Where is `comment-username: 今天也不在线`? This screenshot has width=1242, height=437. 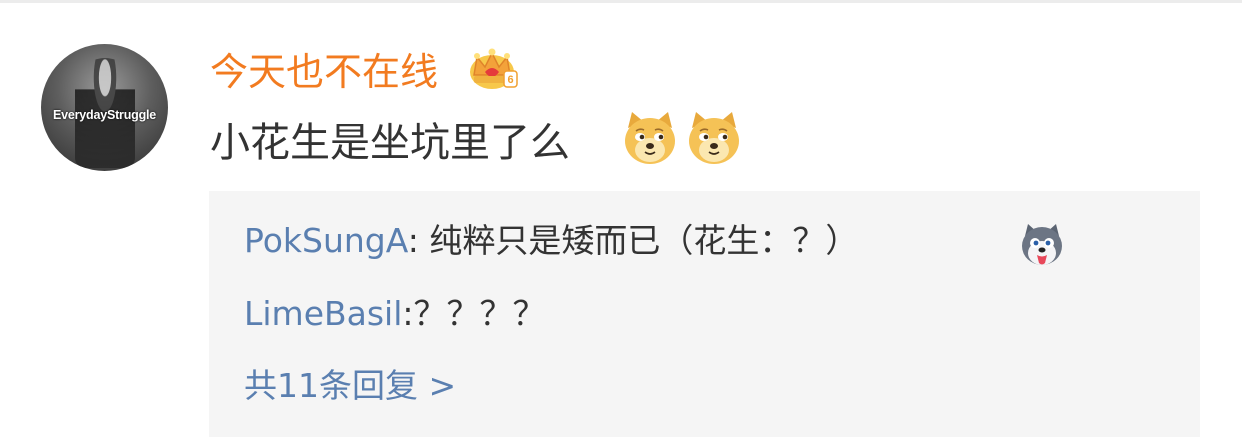 comment-username: 今天也不在线 is located at coordinates (324, 72).